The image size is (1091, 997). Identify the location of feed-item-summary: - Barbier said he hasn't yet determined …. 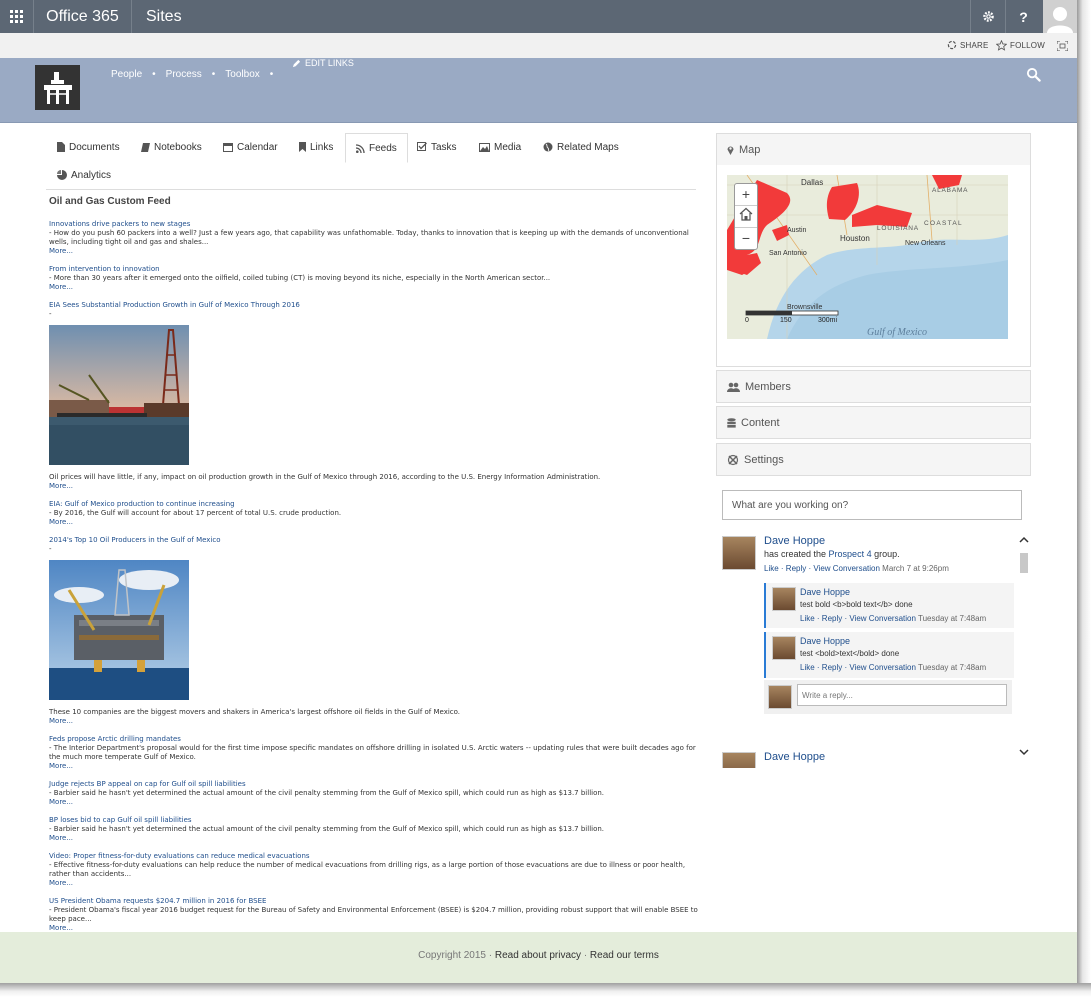
(327, 793).